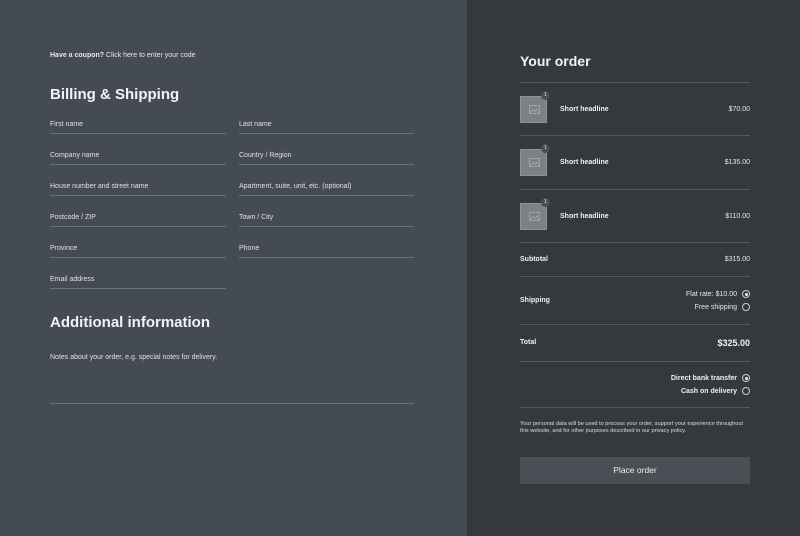 The height and width of the screenshot is (536, 800). I want to click on street-field: House number and street name, so click(138, 189).